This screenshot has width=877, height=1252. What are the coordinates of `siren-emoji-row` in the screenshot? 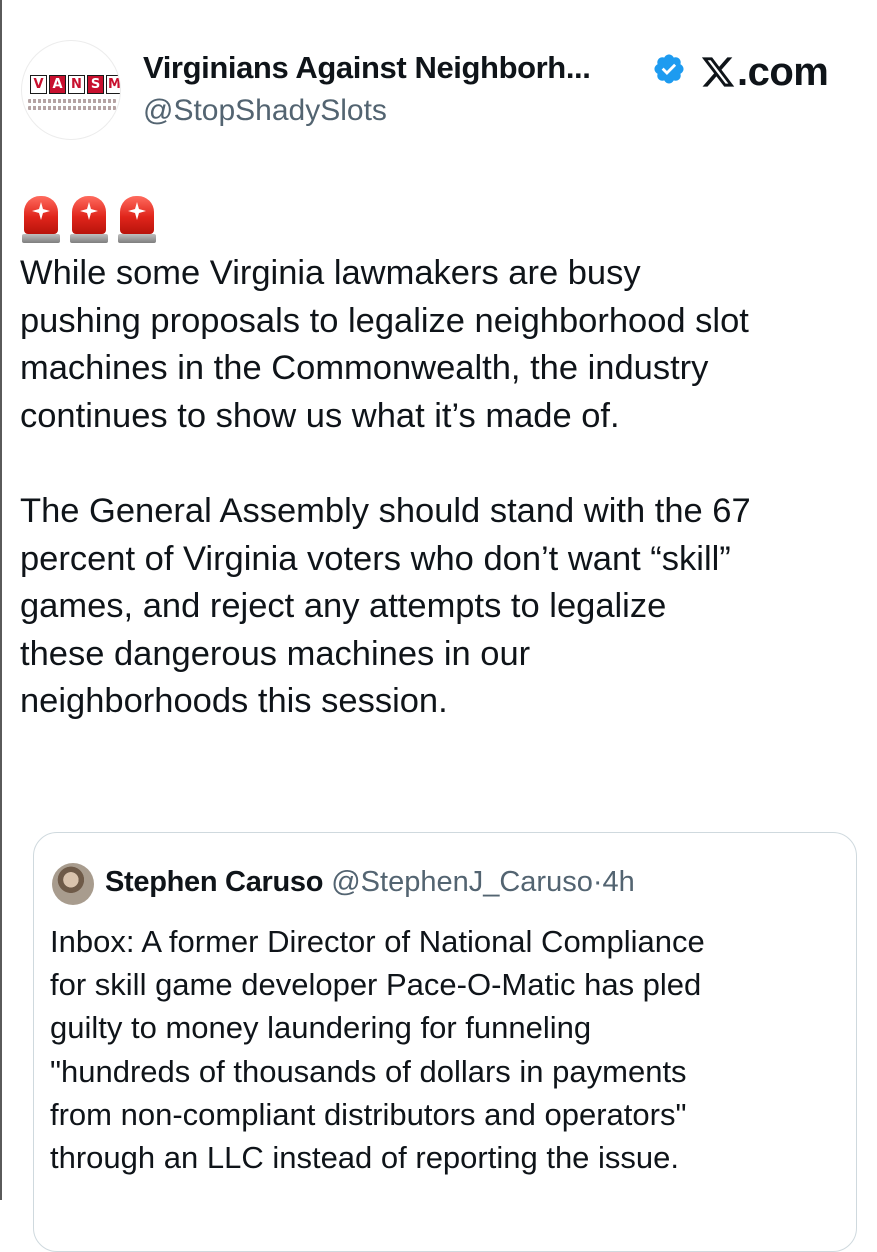 It's located at (89, 219).